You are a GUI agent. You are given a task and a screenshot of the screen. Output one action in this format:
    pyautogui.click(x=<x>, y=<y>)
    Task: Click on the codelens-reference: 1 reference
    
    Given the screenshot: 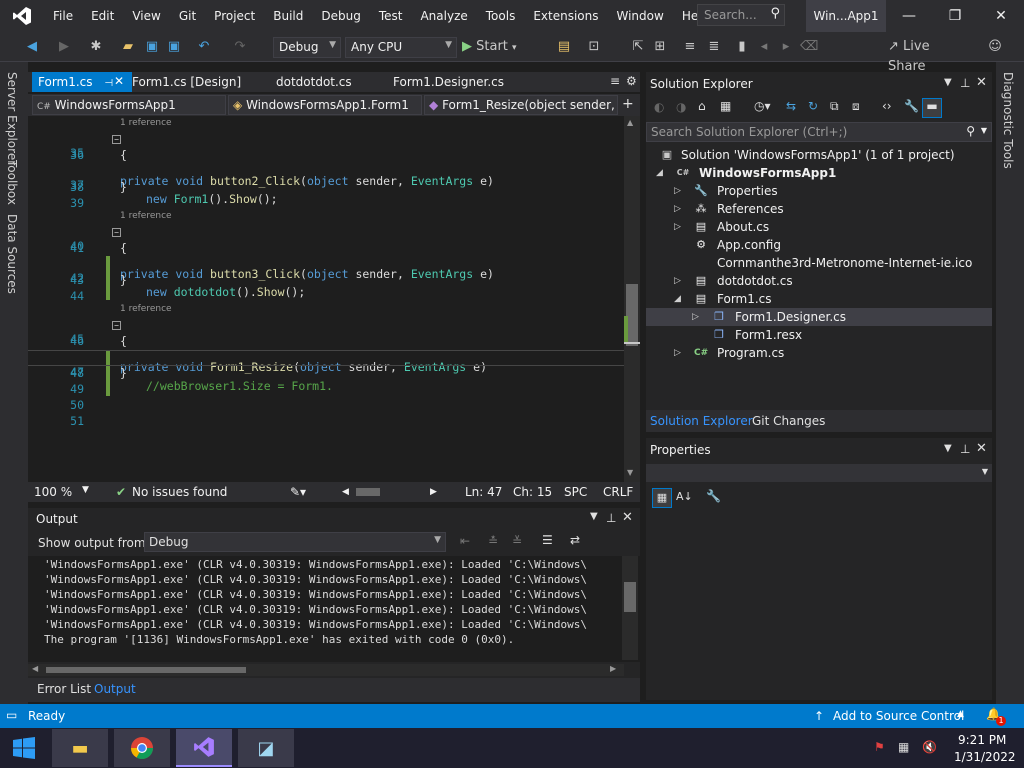 What is the action you would take?
    pyautogui.click(x=146, y=217)
    